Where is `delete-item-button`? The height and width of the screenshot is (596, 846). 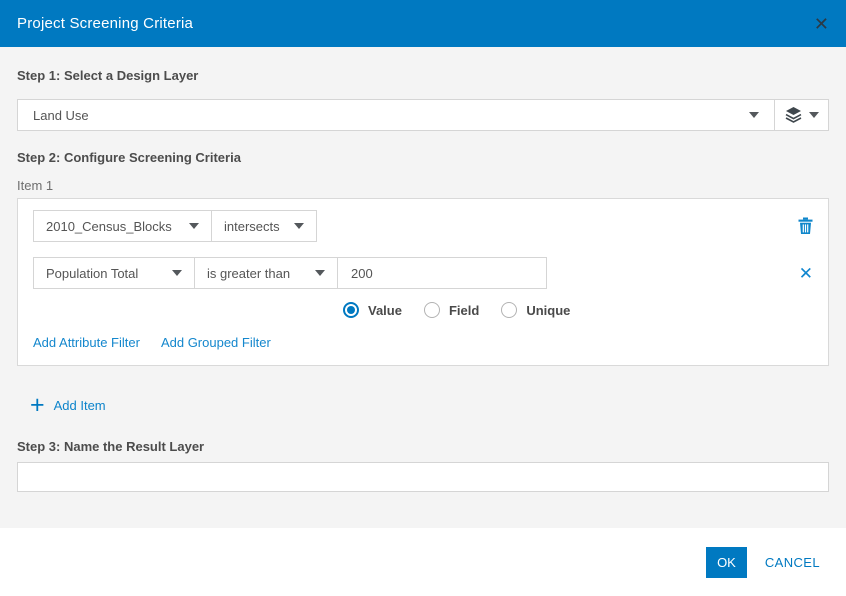 delete-item-button is located at coordinates (805, 226).